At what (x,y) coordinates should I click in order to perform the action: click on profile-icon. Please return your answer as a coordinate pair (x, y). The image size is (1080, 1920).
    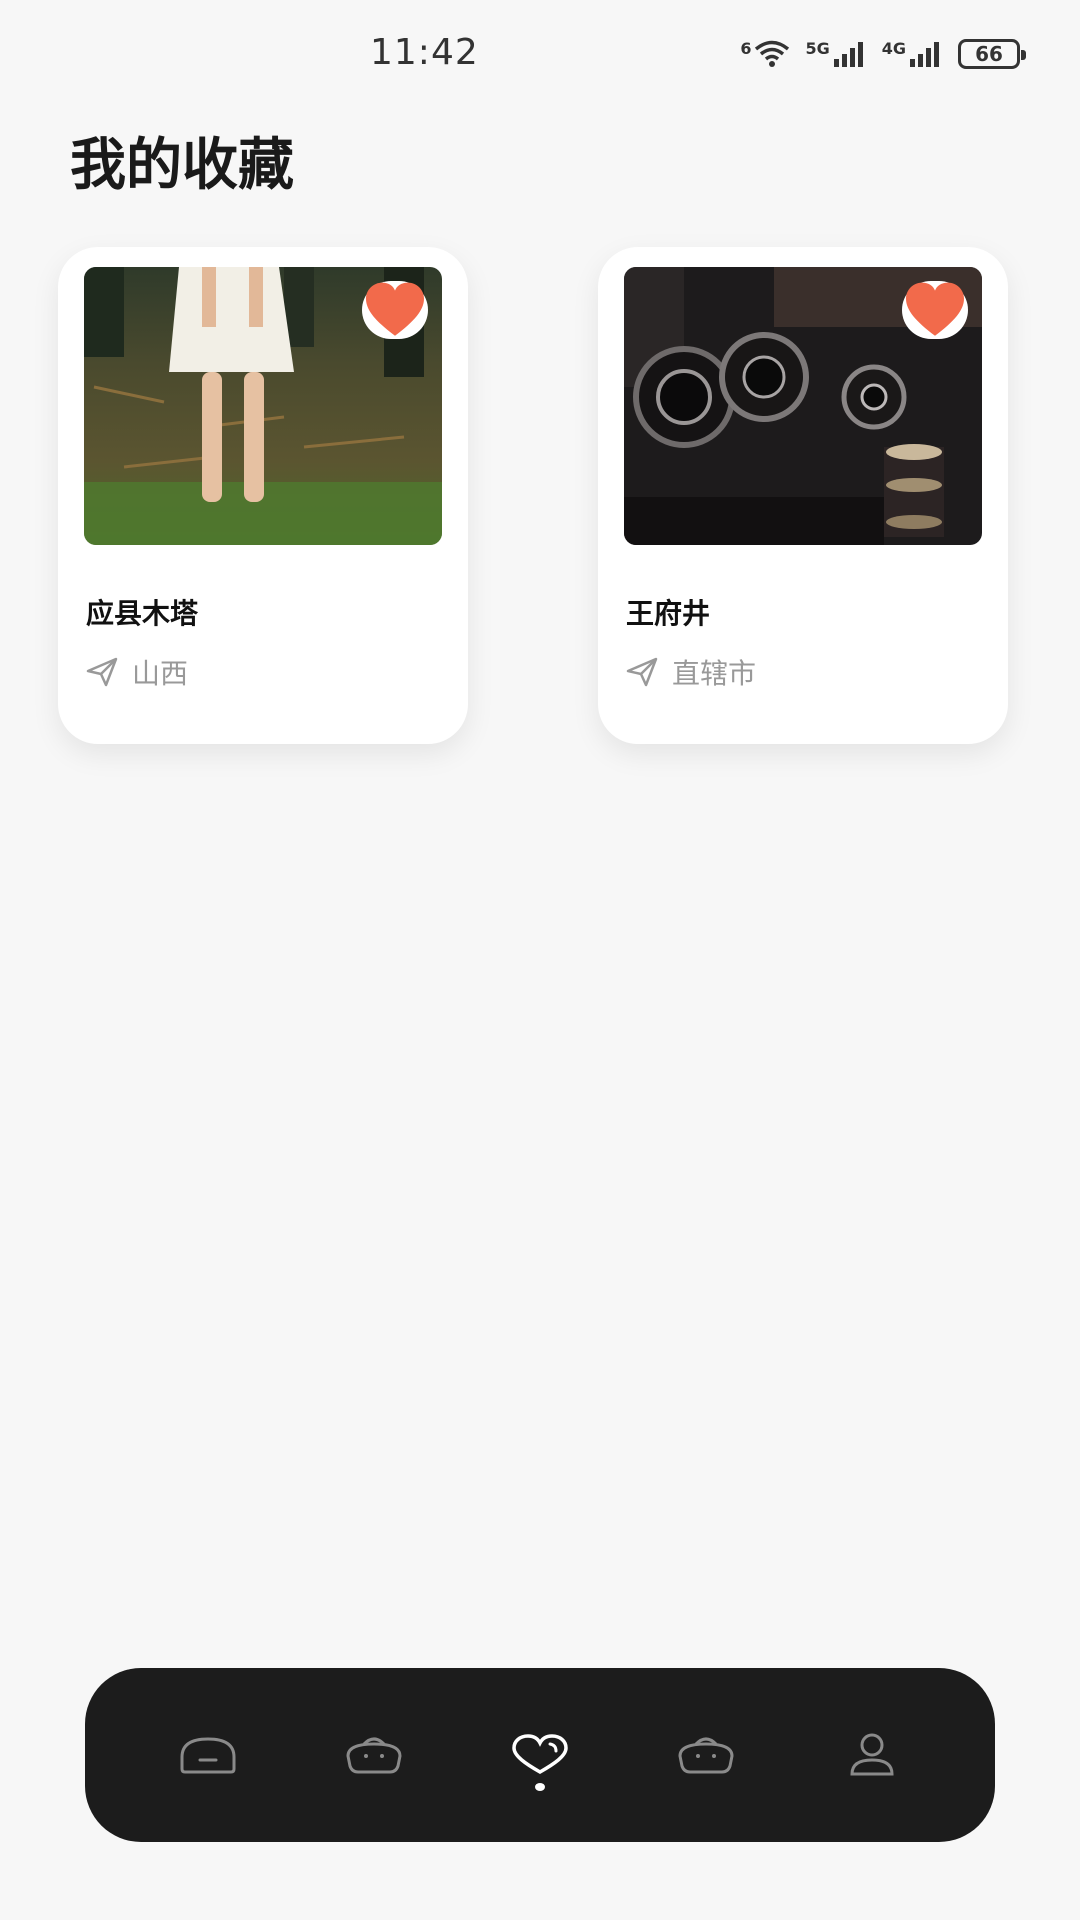
    Looking at the image, I should click on (872, 1754).